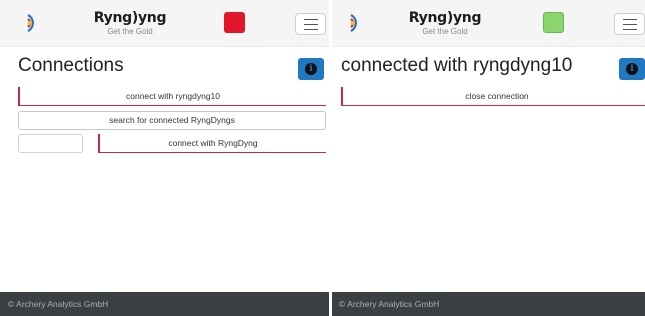  What do you see at coordinates (457, 65) in the screenshot?
I see `page-title: connected with ryngdyng10` at bounding box center [457, 65].